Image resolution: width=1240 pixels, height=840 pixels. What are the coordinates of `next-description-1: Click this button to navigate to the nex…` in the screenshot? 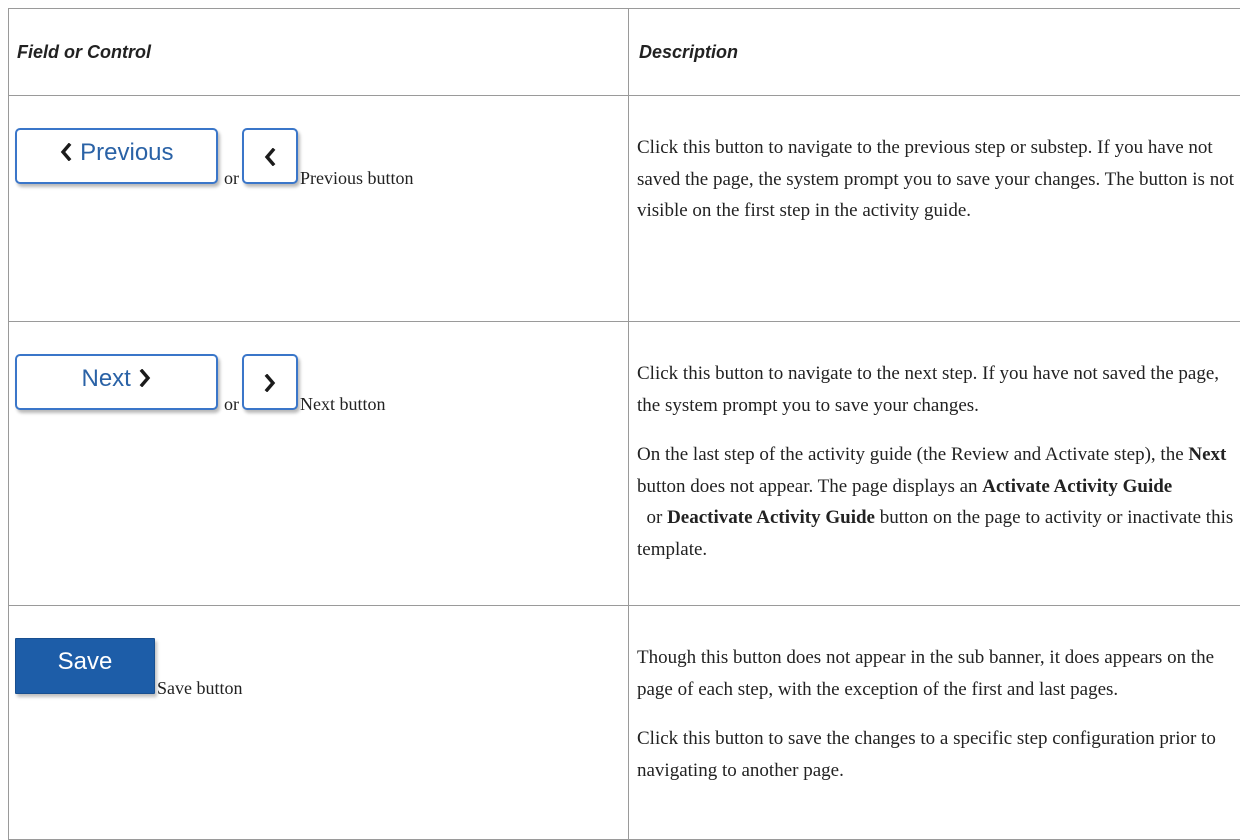 It's located at (936, 389).